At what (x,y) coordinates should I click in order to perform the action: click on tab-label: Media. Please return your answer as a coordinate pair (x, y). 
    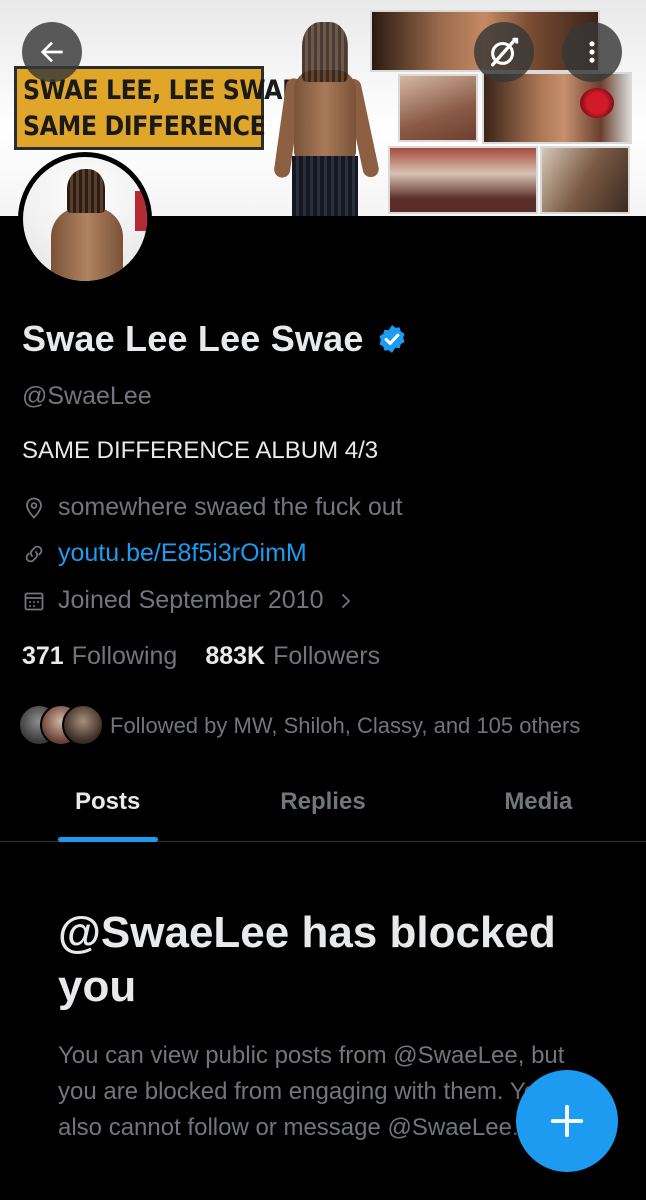
    Looking at the image, I should click on (538, 801).